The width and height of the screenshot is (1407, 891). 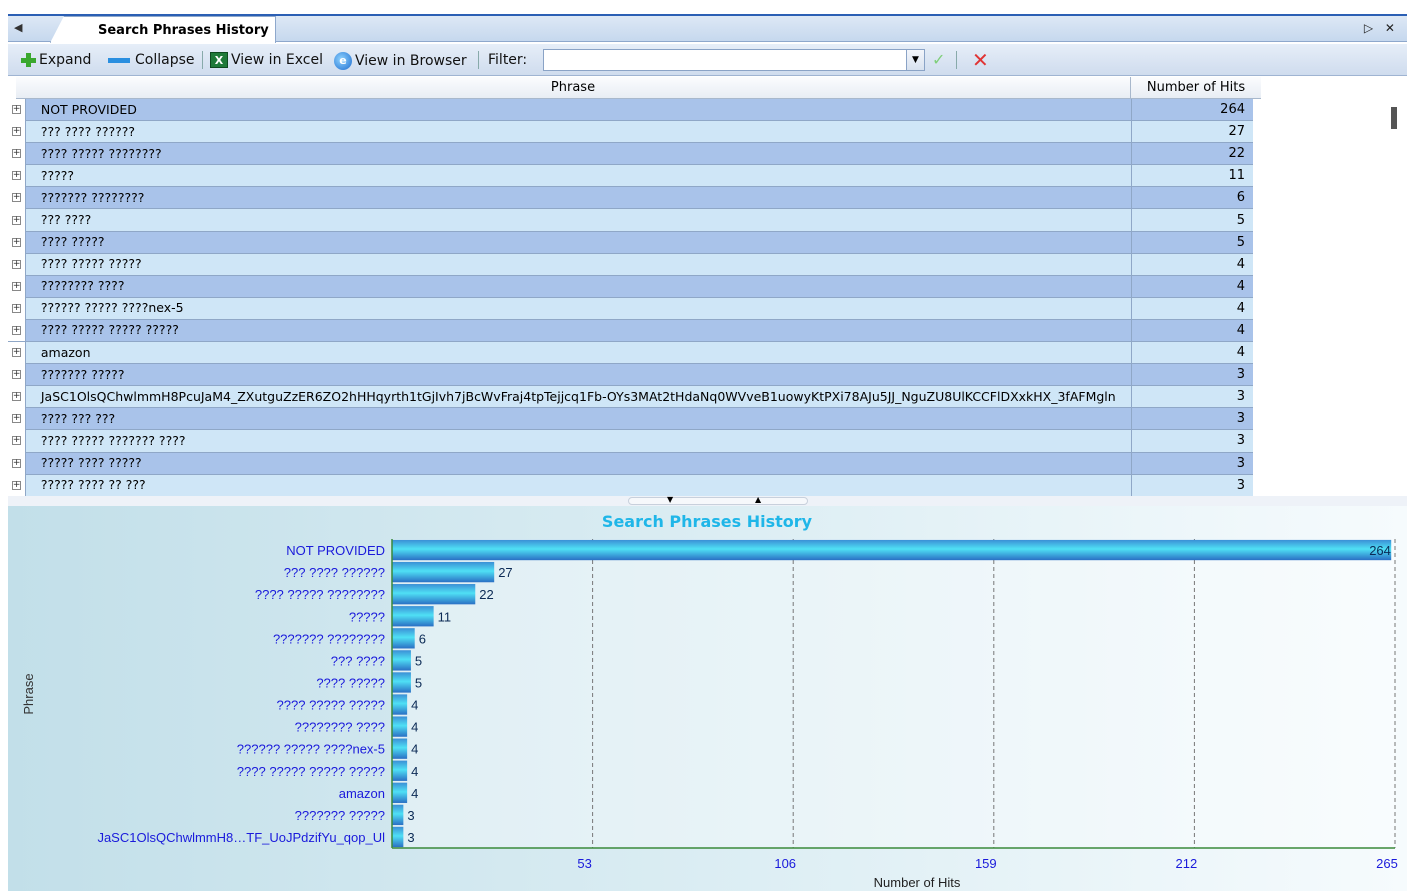 I want to click on table-row: + amazon 4, so click(x=630, y=353).